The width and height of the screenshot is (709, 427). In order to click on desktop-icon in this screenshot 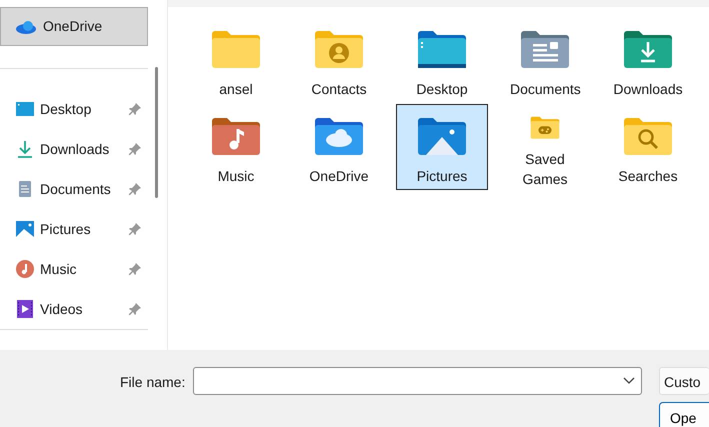, I will do `click(25, 109)`.